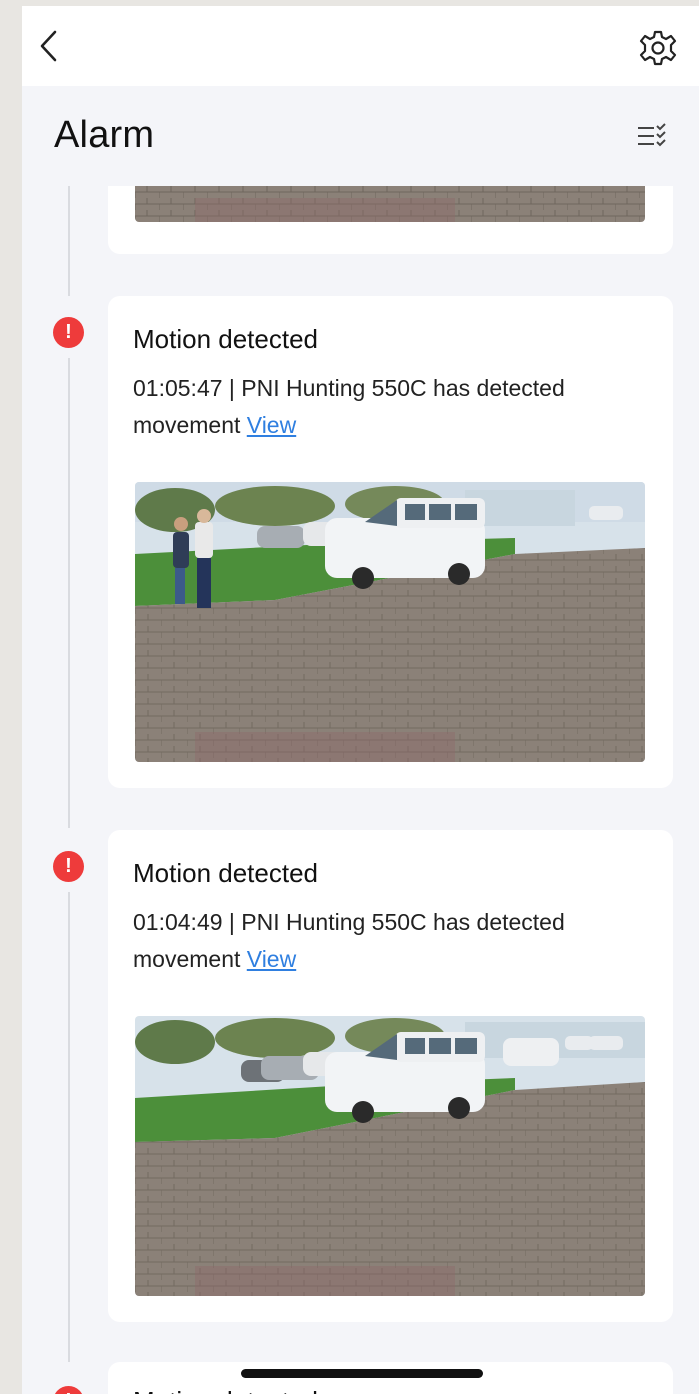 This screenshot has width=699, height=1394. I want to click on gear-icon, so click(658, 48).